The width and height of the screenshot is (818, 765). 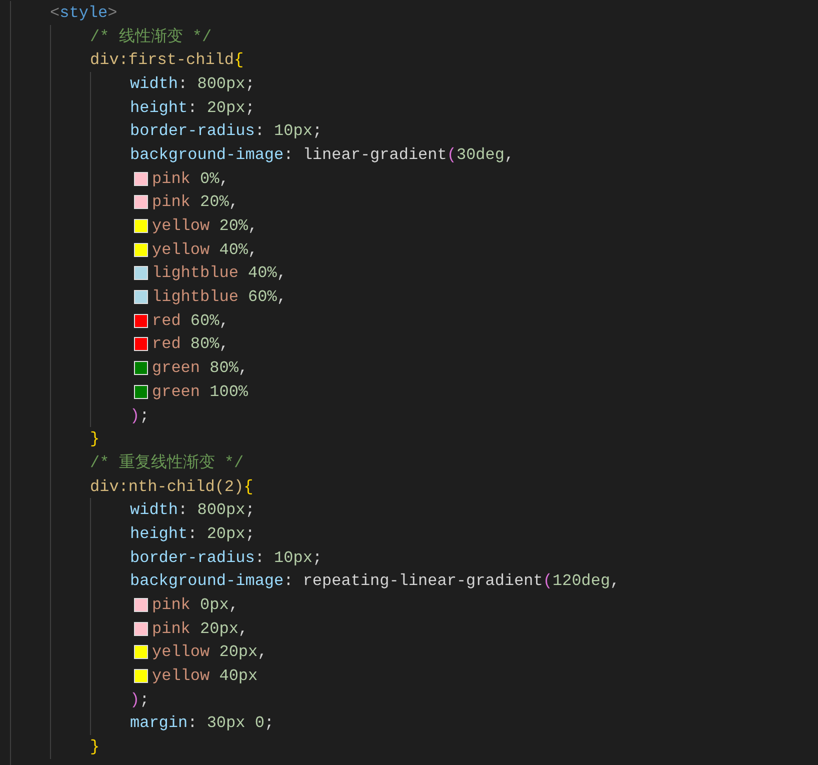 What do you see at coordinates (322, 155) in the screenshot?
I see `code-text: background-image: linear-gradient(30deg,` at bounding box center [322, 155].